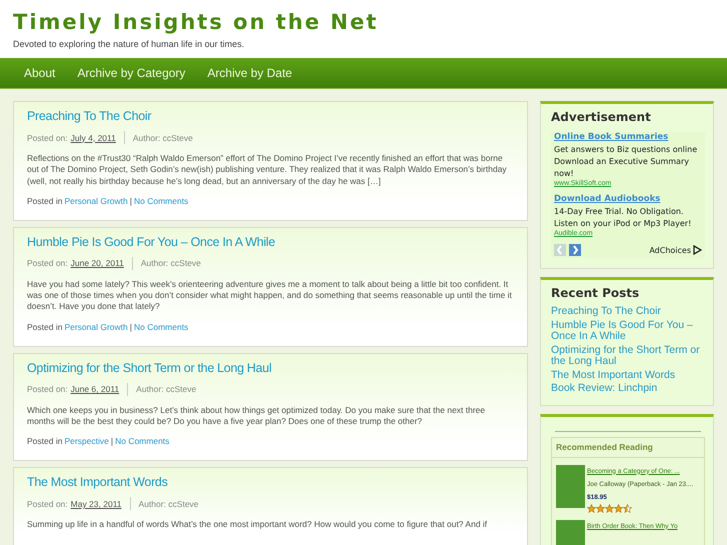 The height and width of the screenshot is (545, 727). What do you see at coordinates (628, 312) in the screenshot?
I see `recent-post-link: Preaching To The Choir` at bounding box center [628, 312].